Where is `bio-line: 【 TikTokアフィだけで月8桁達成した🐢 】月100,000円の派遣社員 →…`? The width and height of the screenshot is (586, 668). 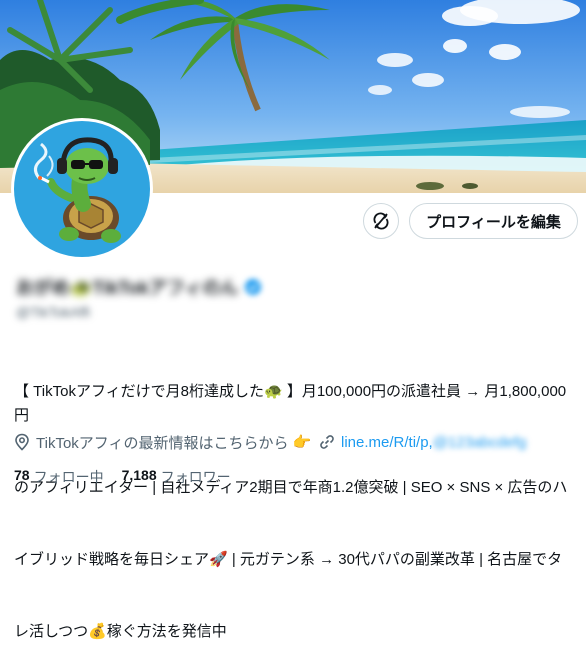 bio-line: 【 TikTokアフィだけで月8桁達成した🐢 】月100,000円の派遣社員 →… is located at coordinates (290, 403).